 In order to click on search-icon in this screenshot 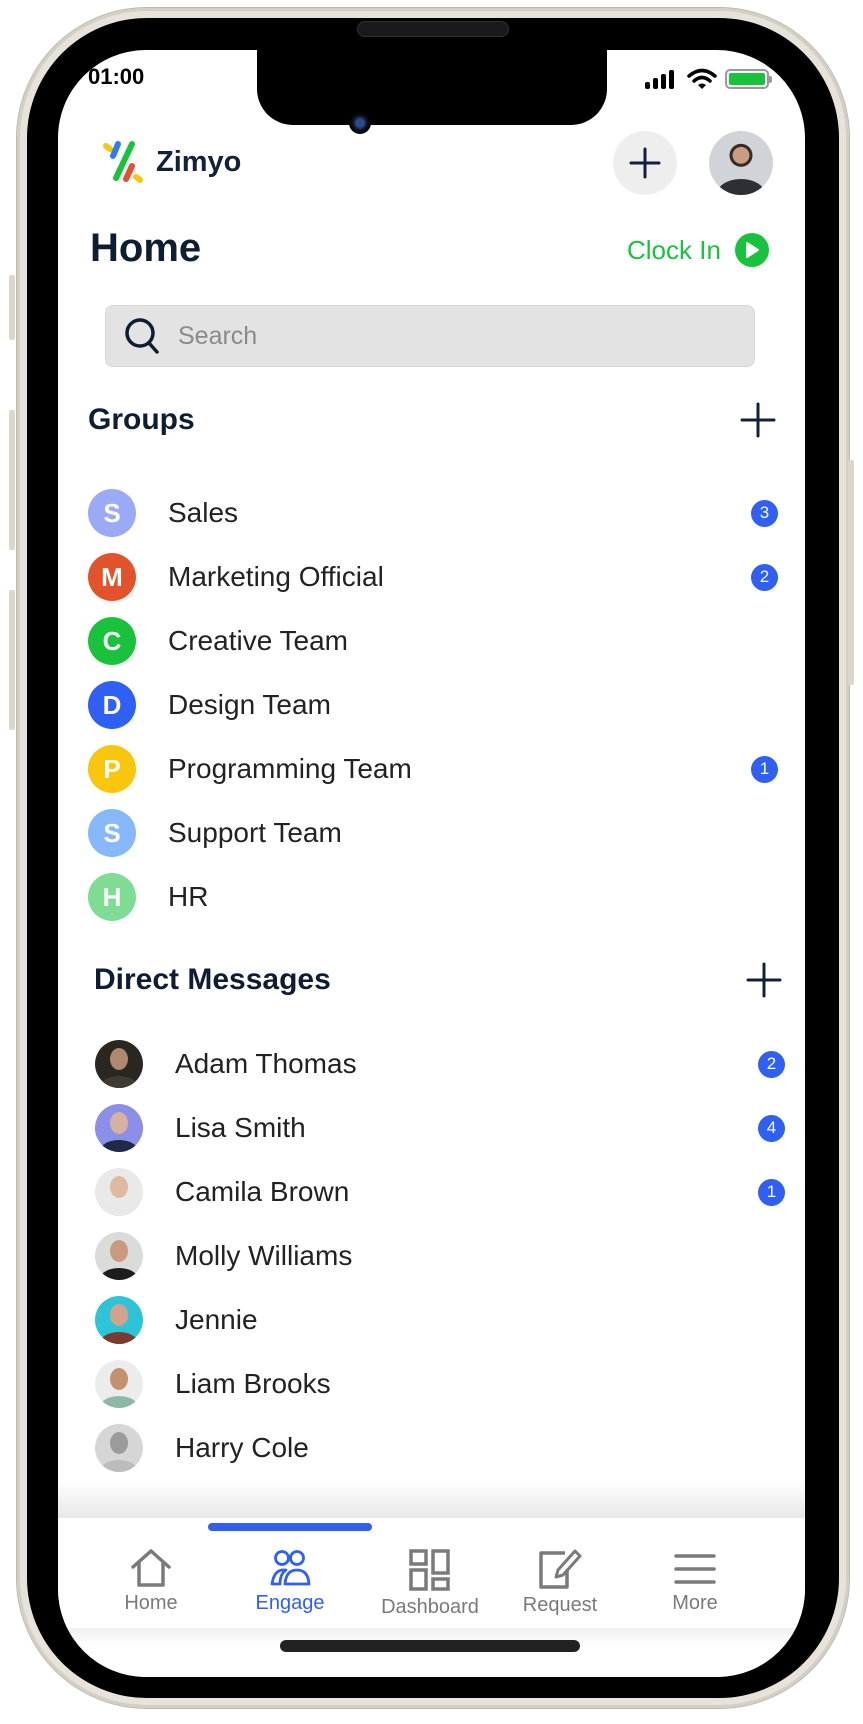, I will do `click(142, 336)`.